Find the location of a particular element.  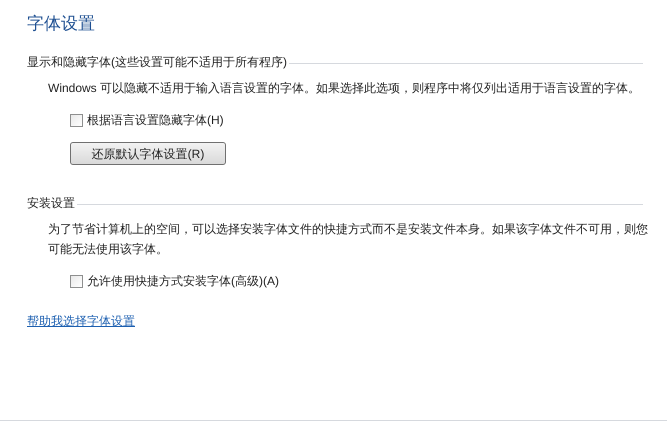

section-heading: 安装设置 is located at coordinates (51, 203).